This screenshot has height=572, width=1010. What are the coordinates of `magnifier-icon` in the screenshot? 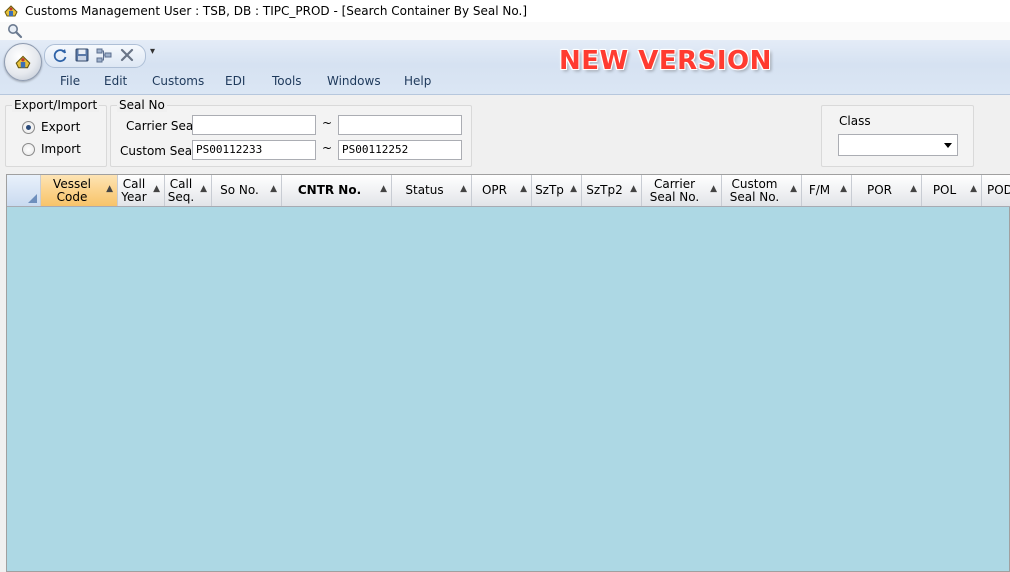 It's located at (15, 31).